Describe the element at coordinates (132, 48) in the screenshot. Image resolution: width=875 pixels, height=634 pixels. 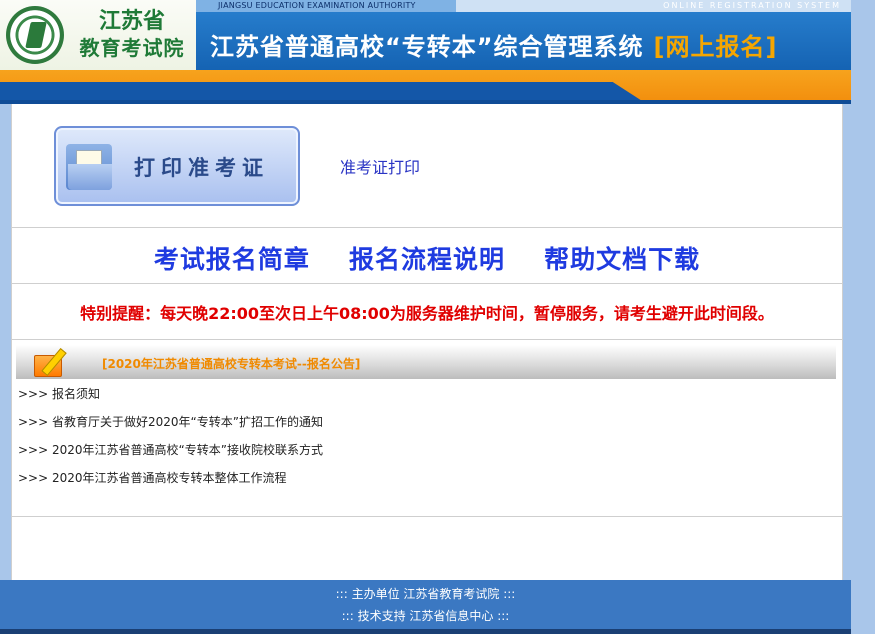
I see `logo-line2: 教育考试院` at that location.